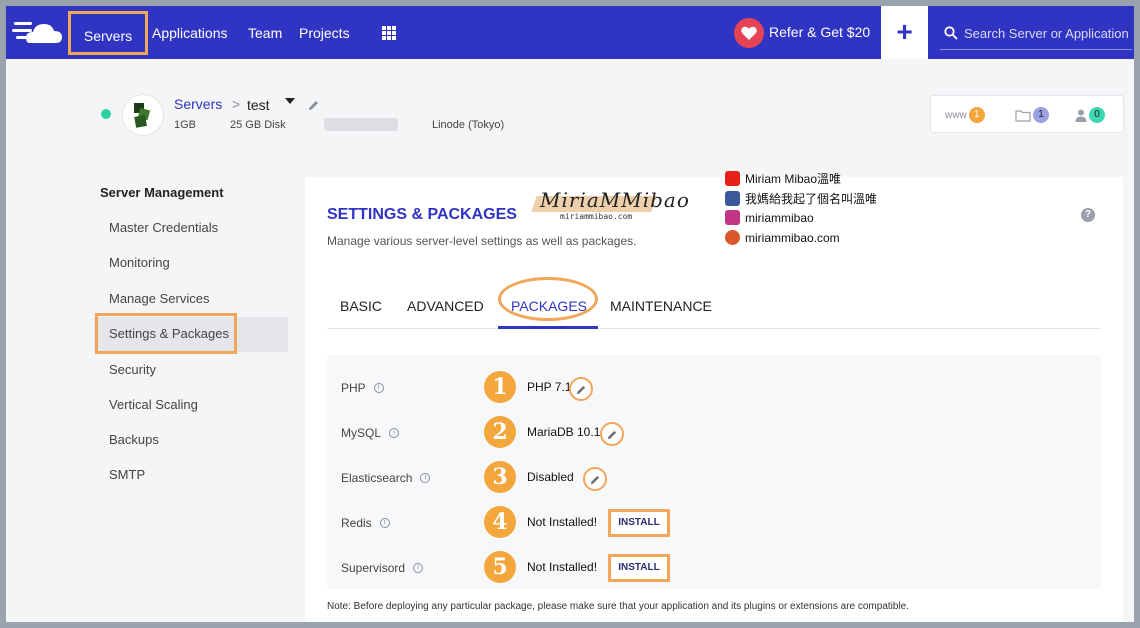 This screenshot has height=628, width=1140. Describe the element at coordinates (819, 32) in the screenshot. I see `refer-link: Refer & Get $20` at that location.